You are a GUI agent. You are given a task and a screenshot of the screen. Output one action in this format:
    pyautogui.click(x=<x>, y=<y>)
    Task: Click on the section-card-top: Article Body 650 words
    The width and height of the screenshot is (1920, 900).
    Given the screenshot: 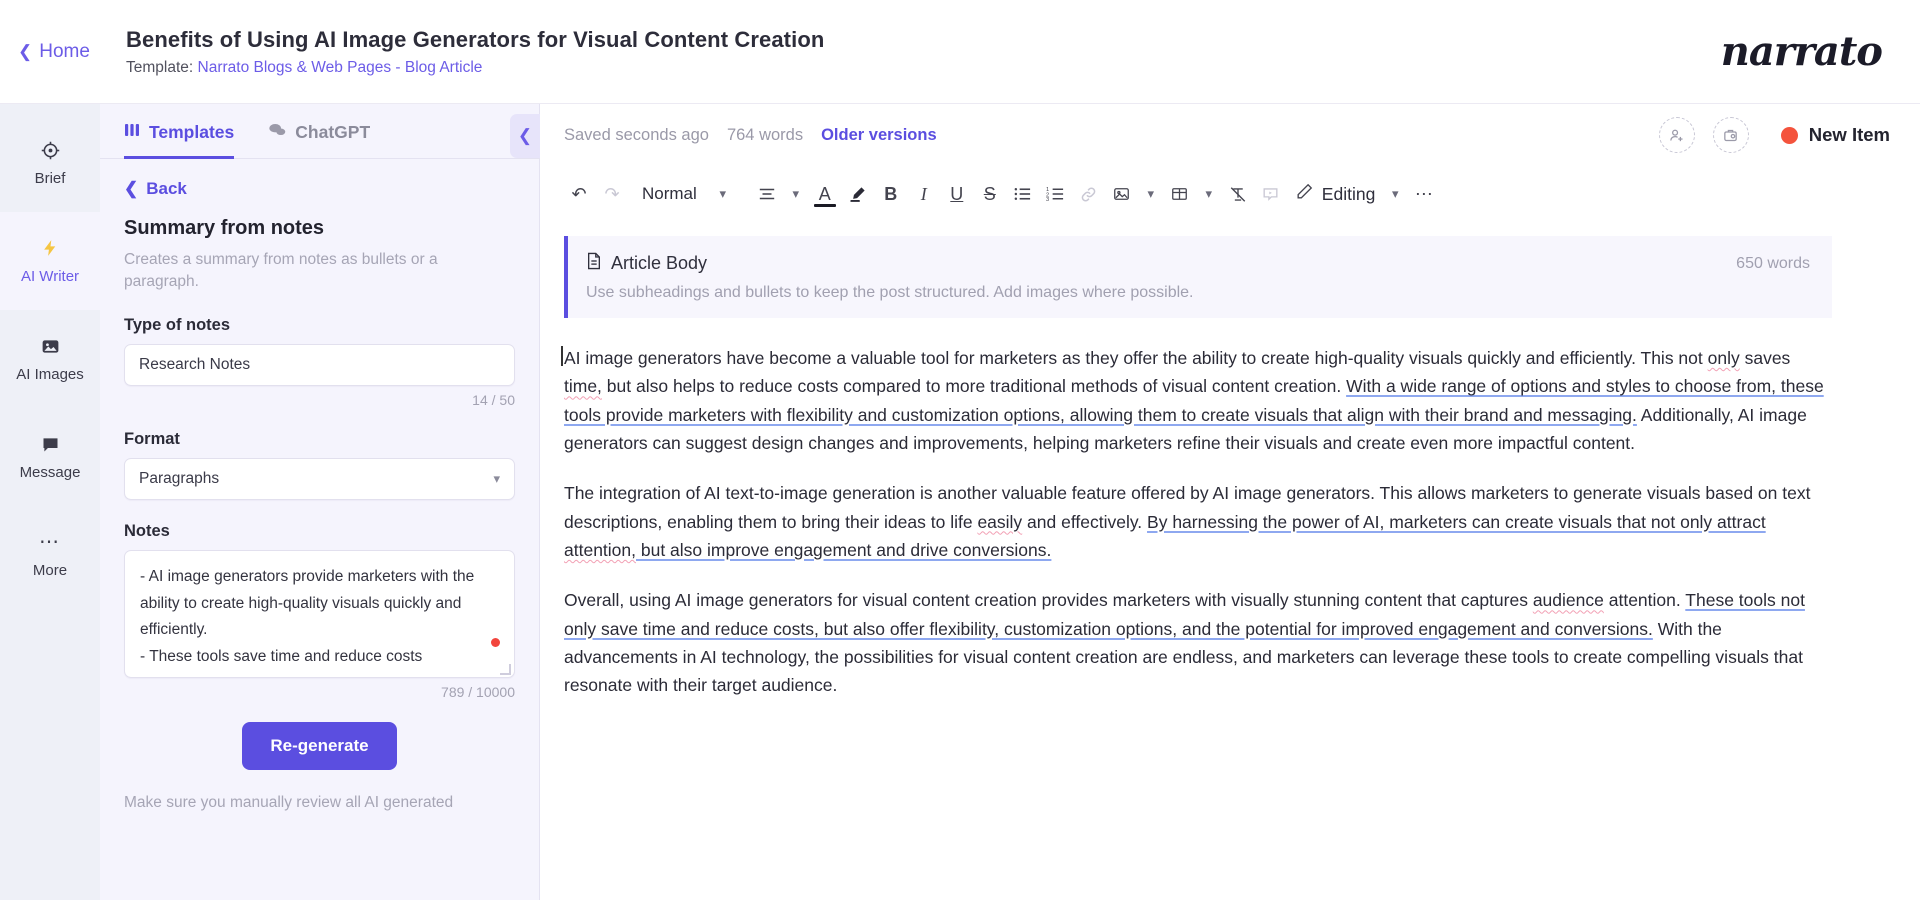 What is the action you would take?
    pyautogui.click(x=1198, y=263)
    